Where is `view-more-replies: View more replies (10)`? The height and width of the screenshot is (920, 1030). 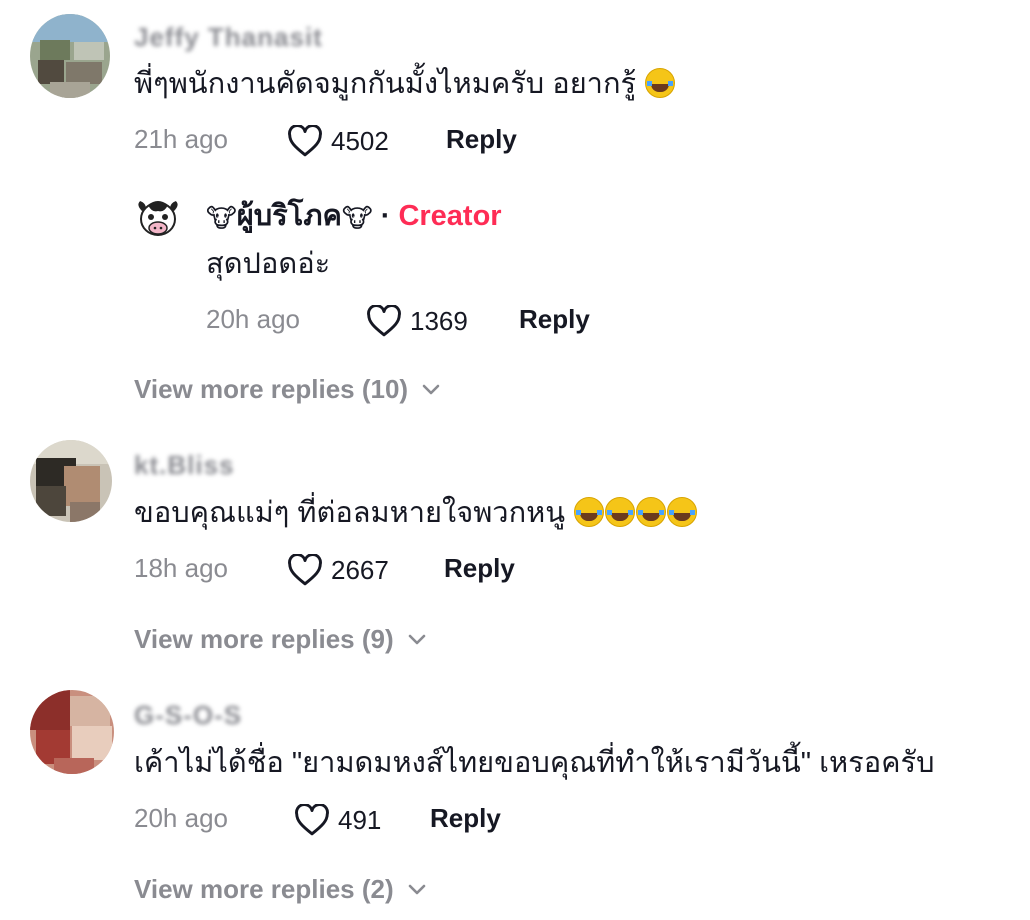
view-more-replies: View more replies (10) is located at coordinates (287, 389).